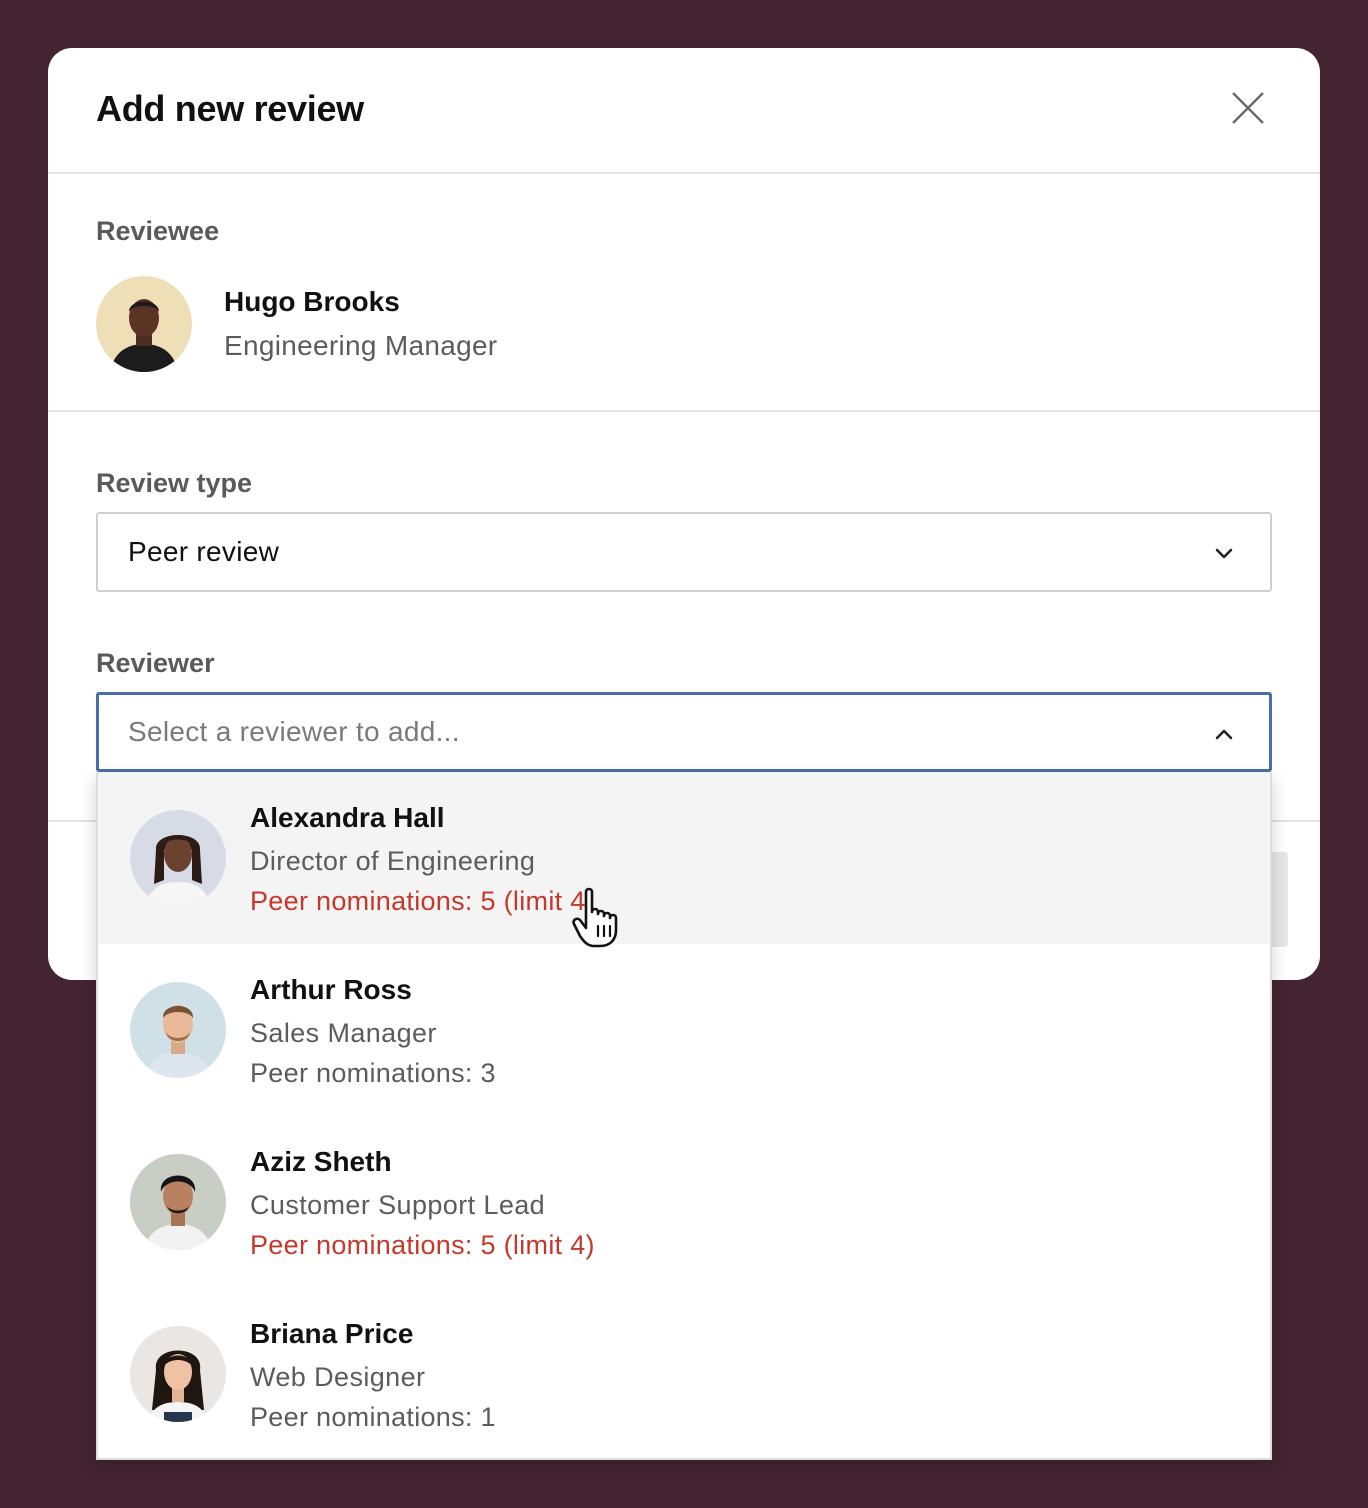 Image resolution: width=1368 pixels, height=1508 pixels. Describe the element at coordinates (331, 989) in the screenshot. I see `option-name: Arthur Ross` at that location.